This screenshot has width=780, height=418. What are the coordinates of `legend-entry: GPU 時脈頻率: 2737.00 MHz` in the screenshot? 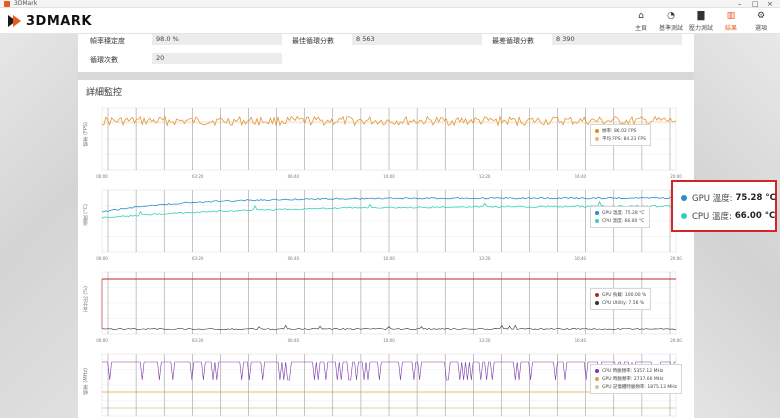 It's located at (636, 379).